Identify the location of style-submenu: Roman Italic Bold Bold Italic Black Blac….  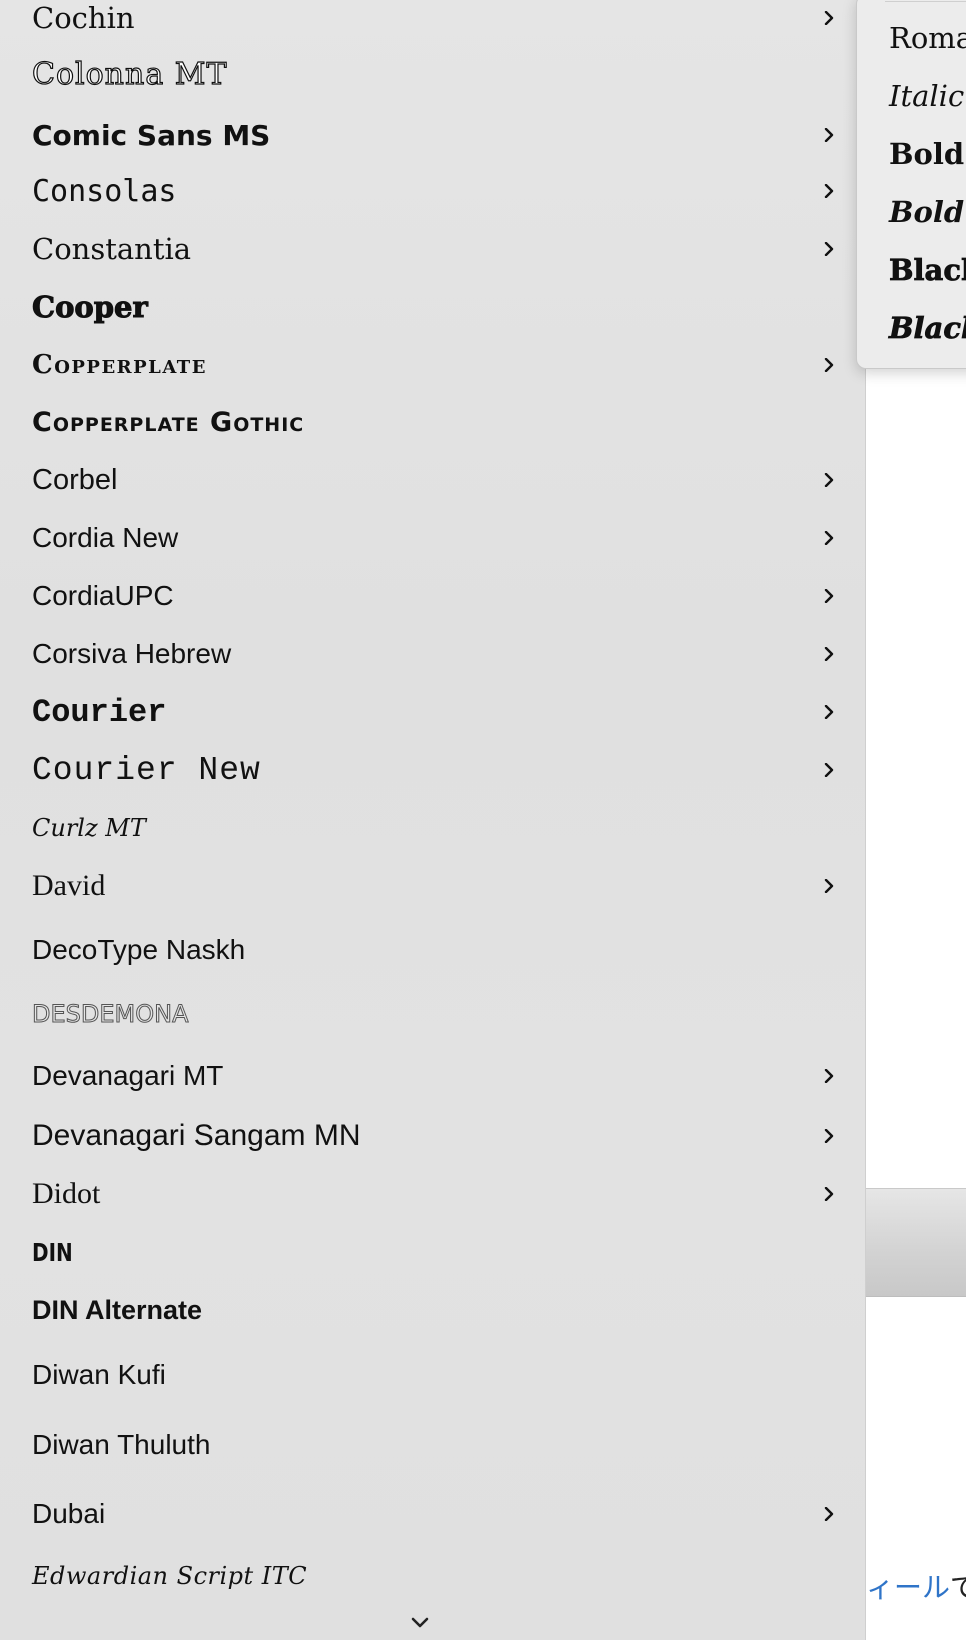
(911, 184).